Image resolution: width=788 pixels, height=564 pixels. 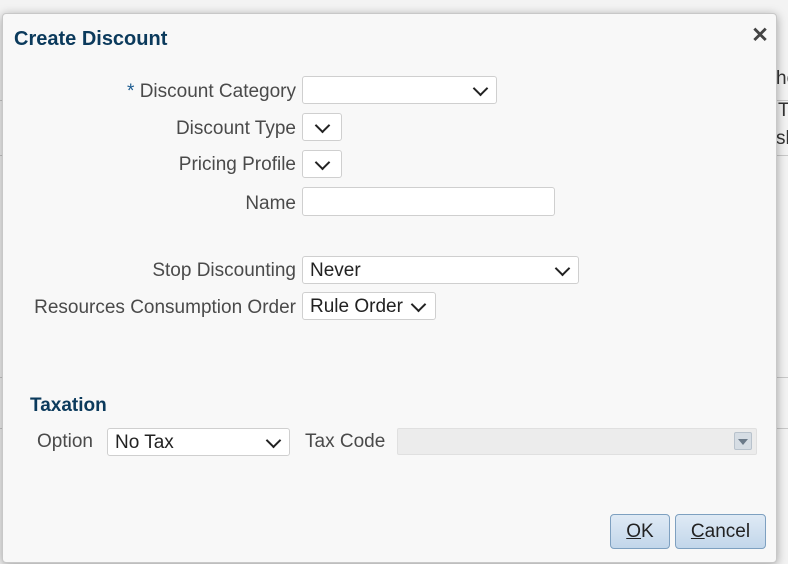 What do you see at coordinates (131, 91) in the screenshot?
I see `required-indicator: *` at bounding box center [131, 91].